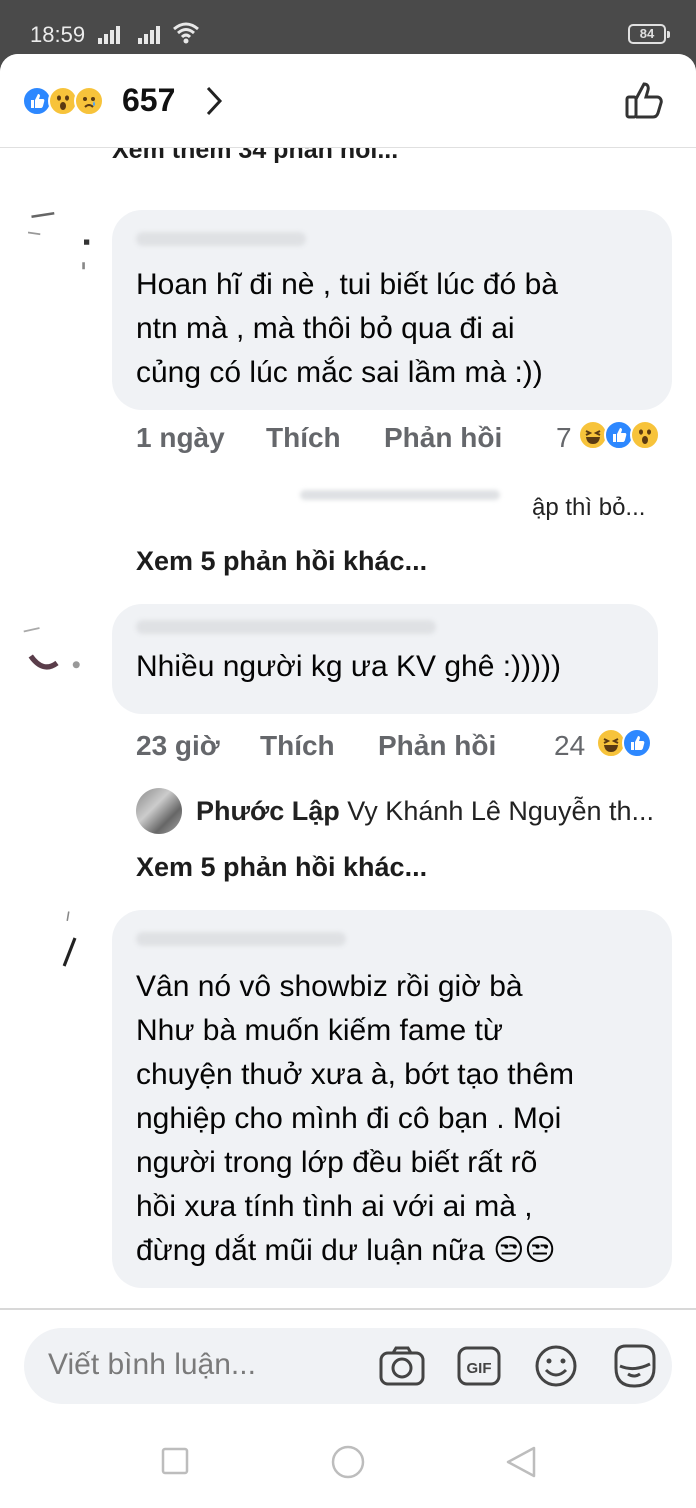  What do you see at coordinates (129, 34) in the screenshot?
I see `signal-icon` at bounding box center [129, 34].